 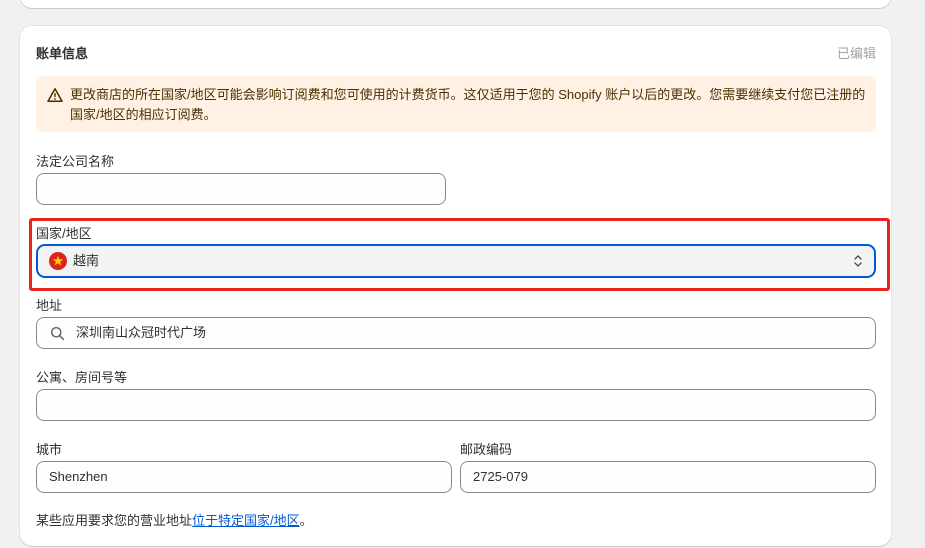 What do you see at coordinates (55, 95) in the screenshot?
I see `warning-icon` at bounding box center [55, 95].